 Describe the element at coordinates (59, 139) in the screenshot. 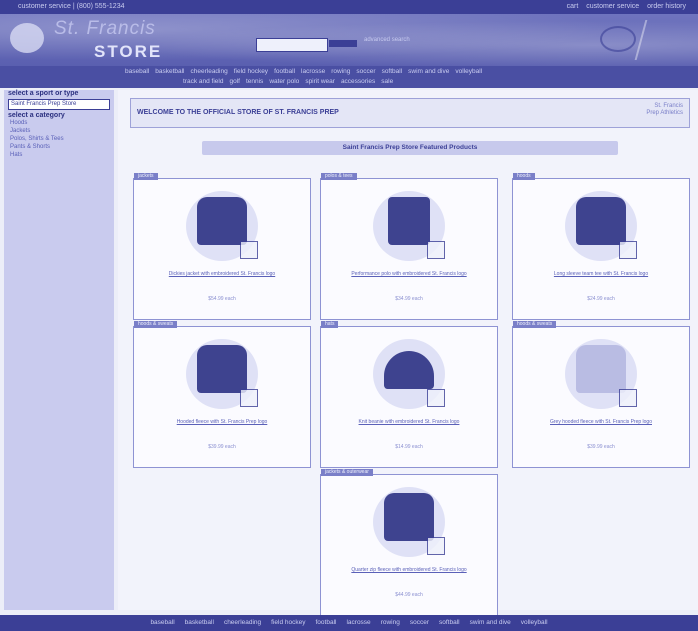

I see `category-polos: Polos, Shirts & Tees` at that location.